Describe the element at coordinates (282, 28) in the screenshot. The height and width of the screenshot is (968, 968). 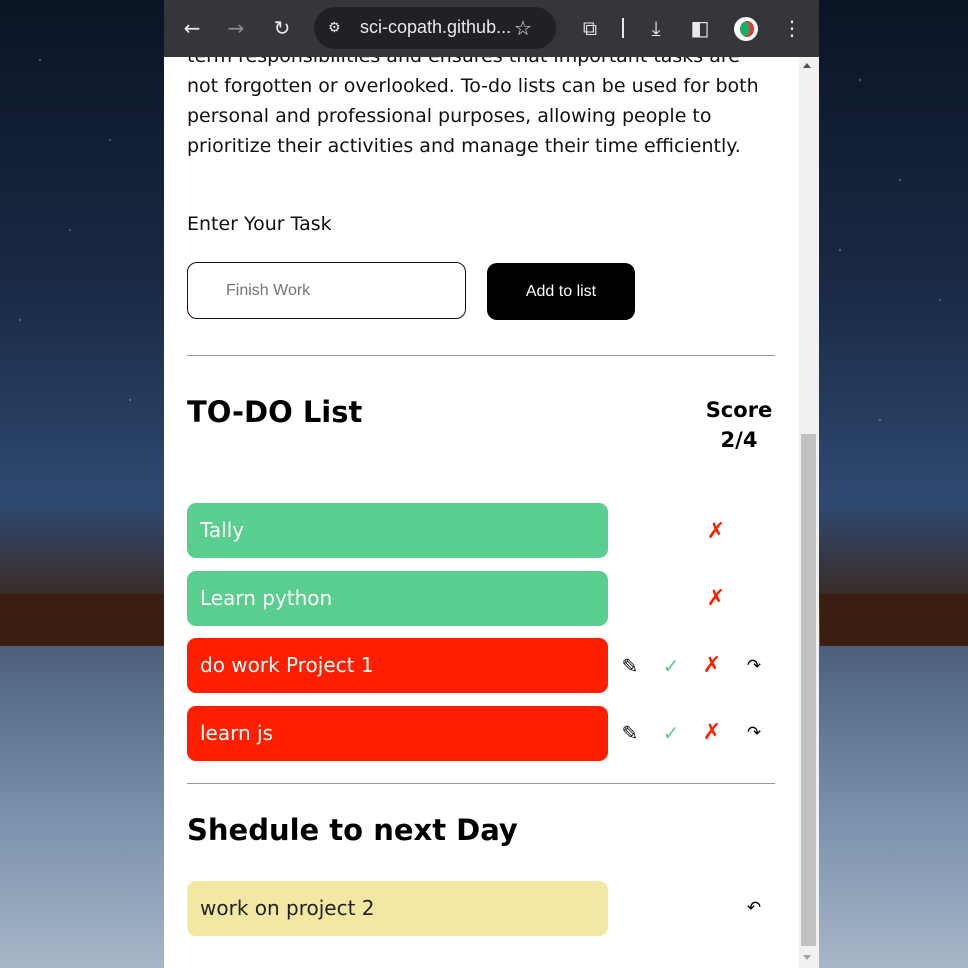
I see `reload-icon: ↻` at that location.